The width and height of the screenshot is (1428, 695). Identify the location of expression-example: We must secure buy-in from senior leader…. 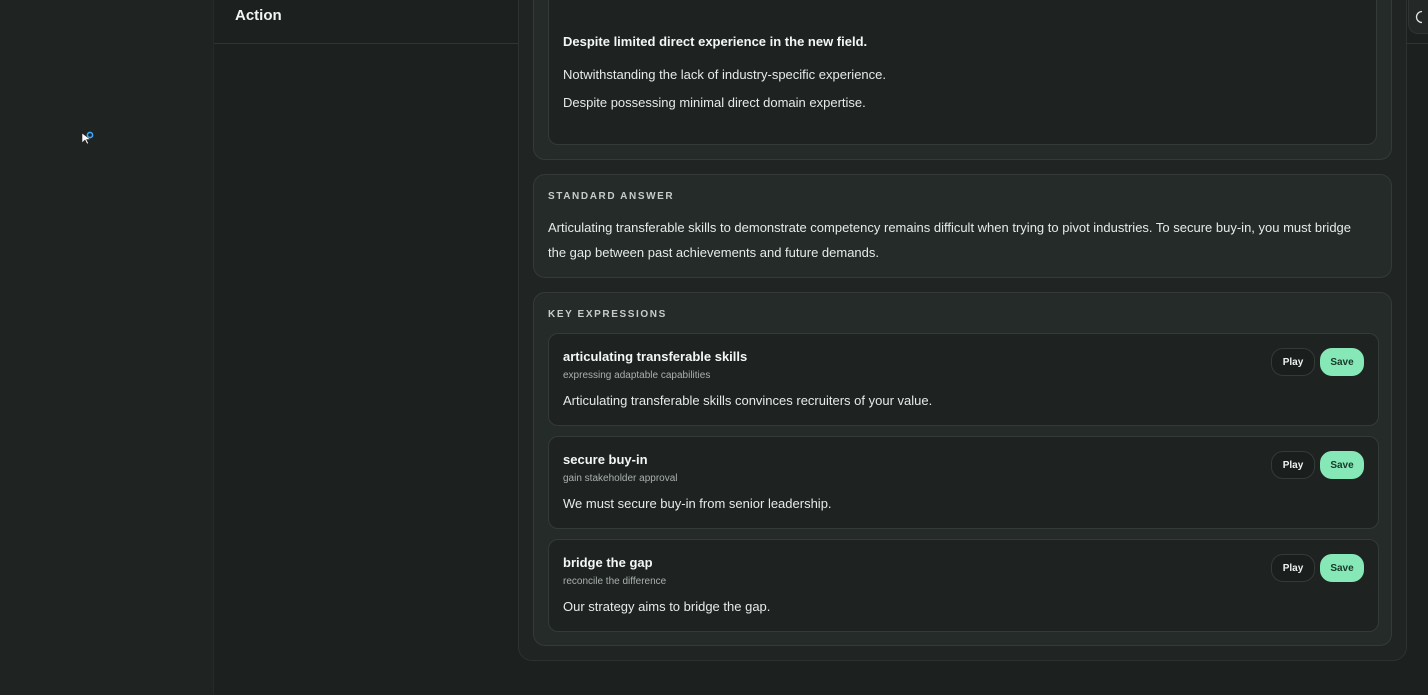
(697, 503).